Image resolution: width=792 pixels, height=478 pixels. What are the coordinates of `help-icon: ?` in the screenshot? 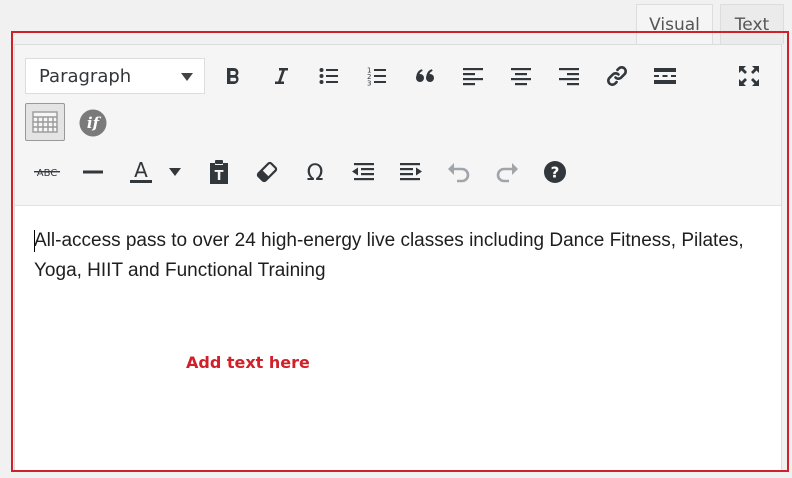 It's located at (555, 172).